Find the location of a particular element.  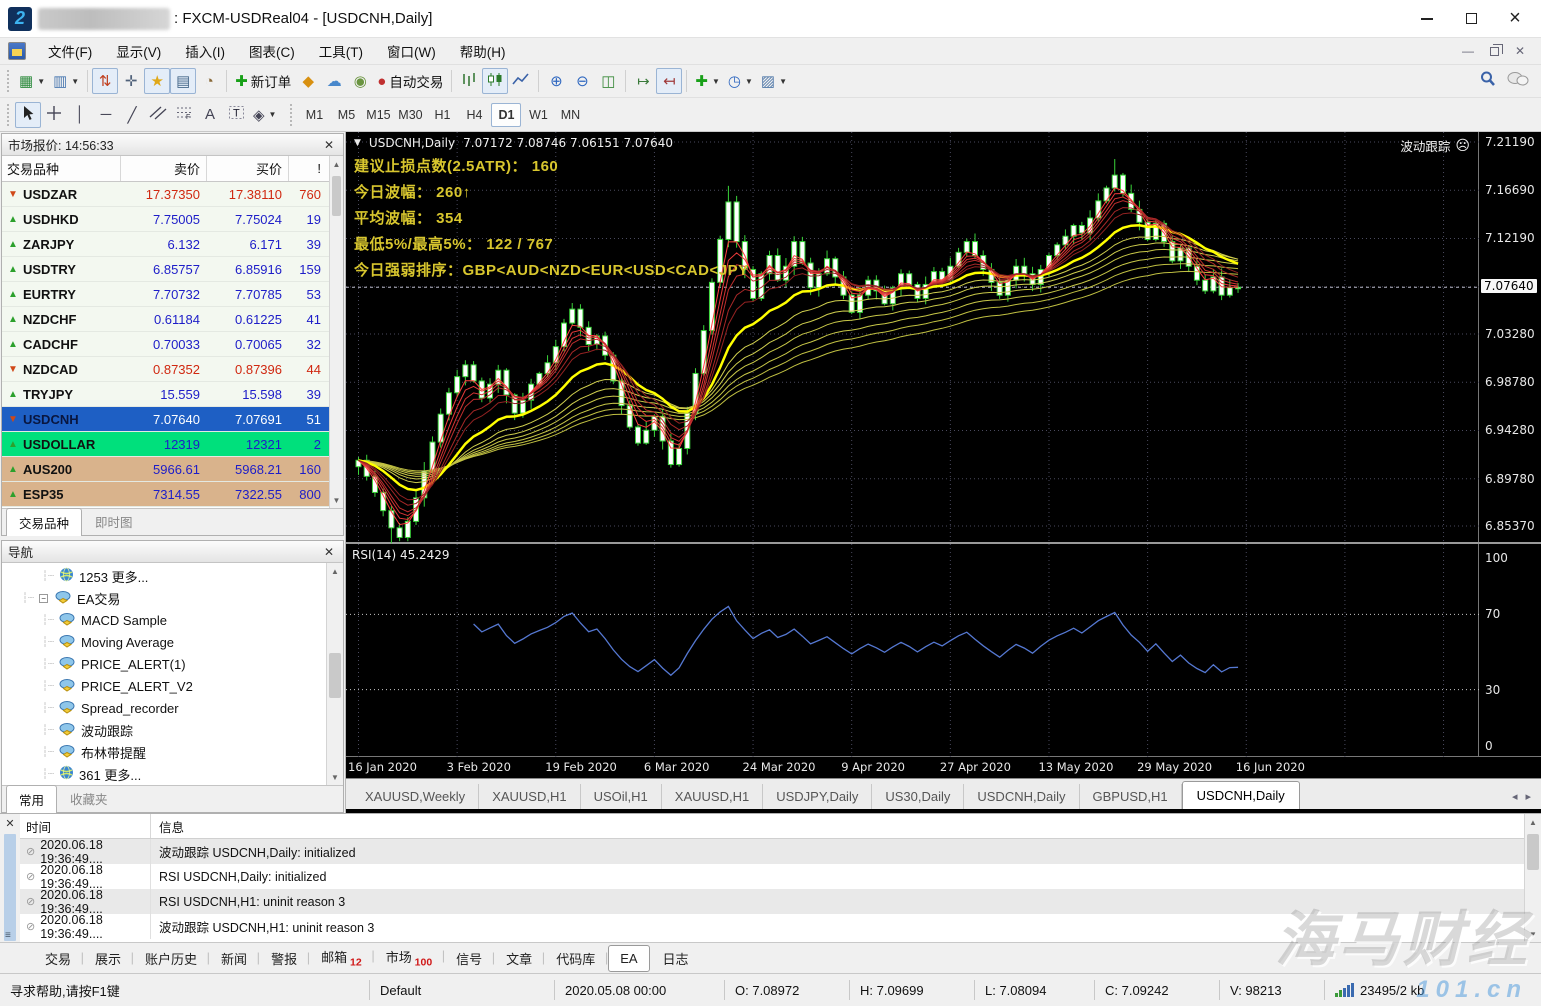

terminal-tab-EA: EA is located at coordinates (629, 958).